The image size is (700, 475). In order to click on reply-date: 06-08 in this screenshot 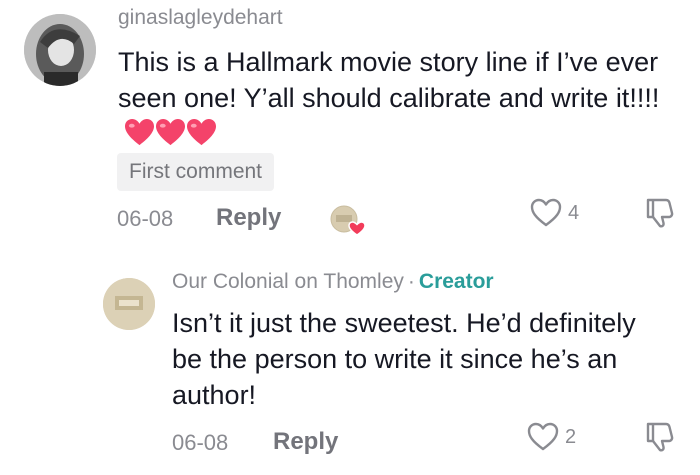, I will do `click(200, 442)`.